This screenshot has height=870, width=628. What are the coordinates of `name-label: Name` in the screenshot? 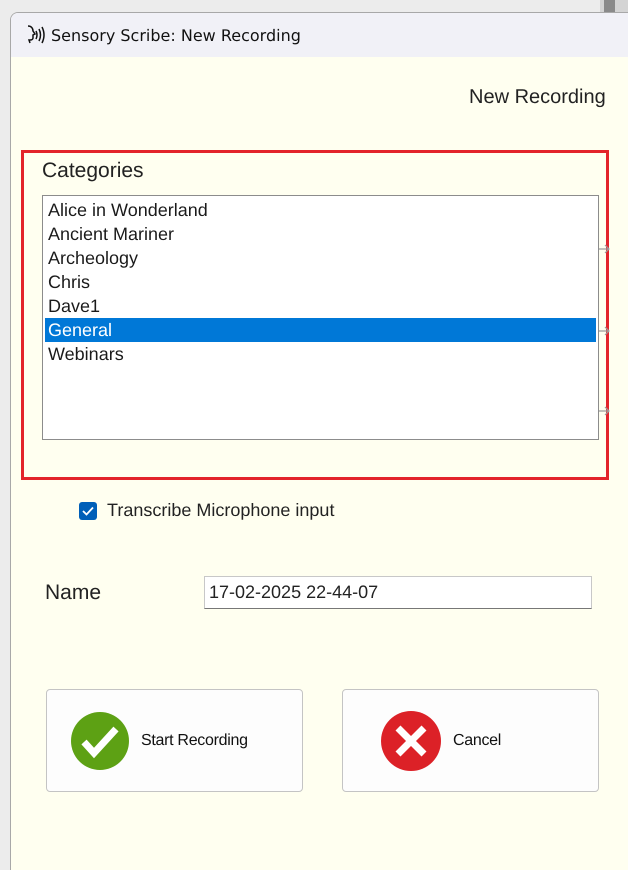 It's located at (73, 592).